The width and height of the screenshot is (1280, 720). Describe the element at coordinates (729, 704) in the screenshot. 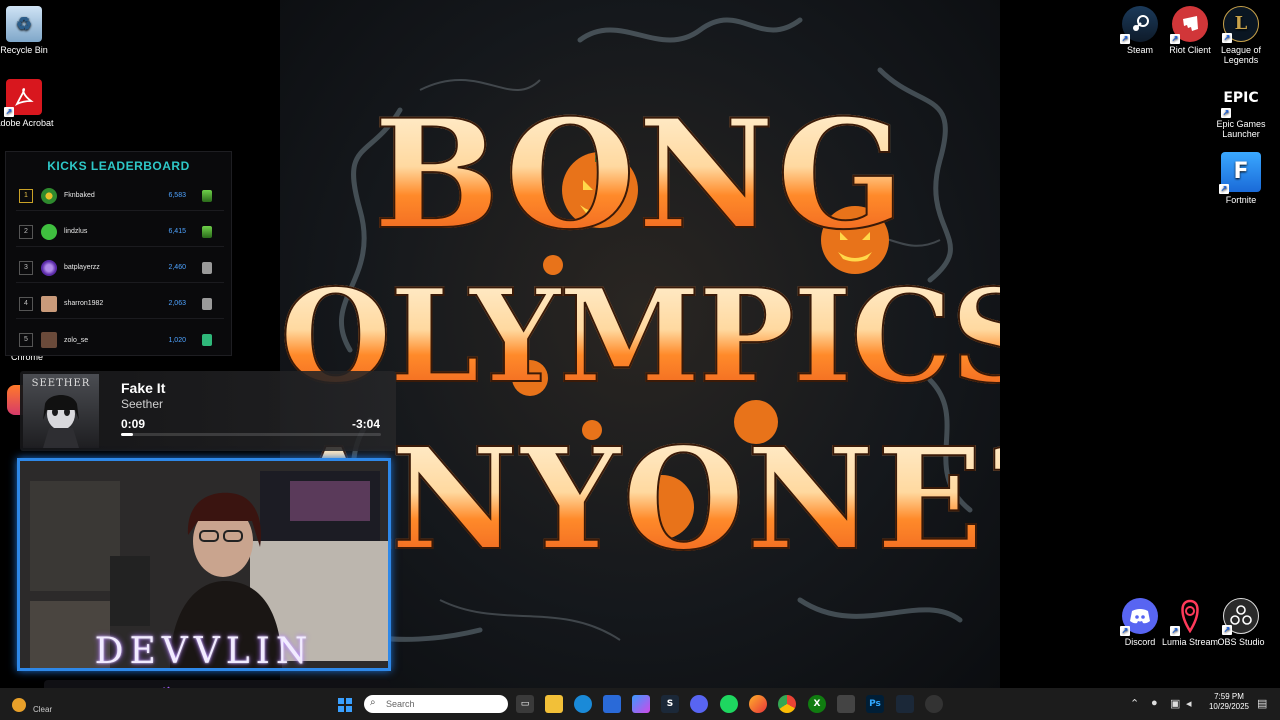

I see `spotify-icon` at that location.